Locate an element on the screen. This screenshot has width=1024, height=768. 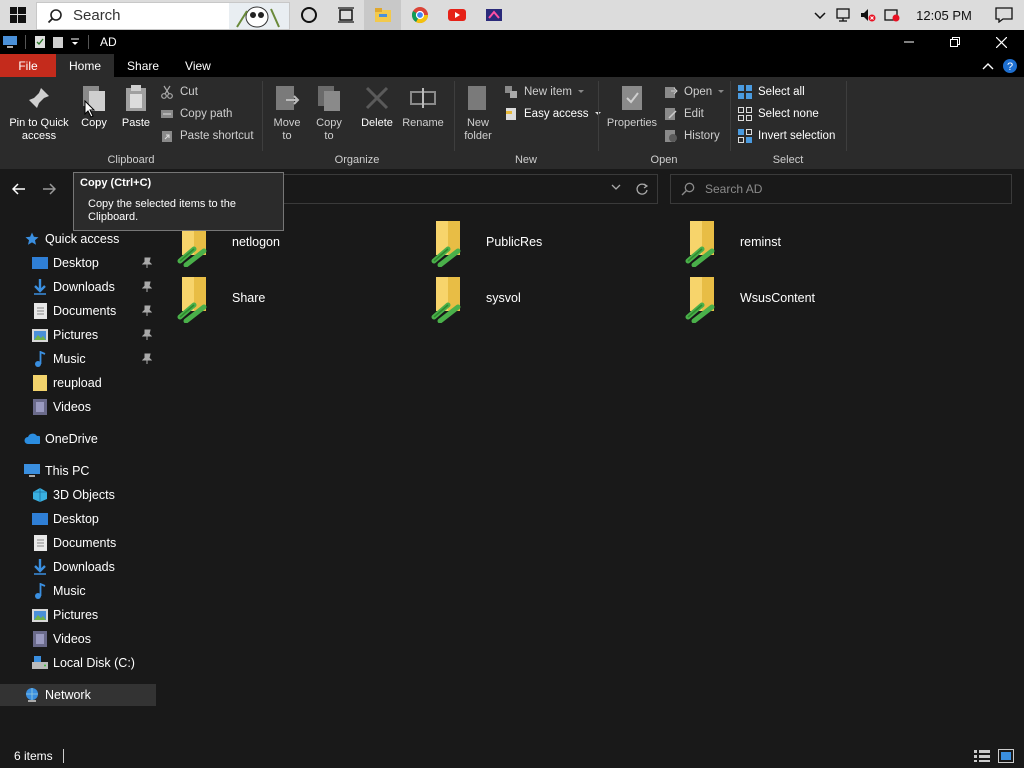
shared-folder-item: sysvol is located at coordinates (550, 303).